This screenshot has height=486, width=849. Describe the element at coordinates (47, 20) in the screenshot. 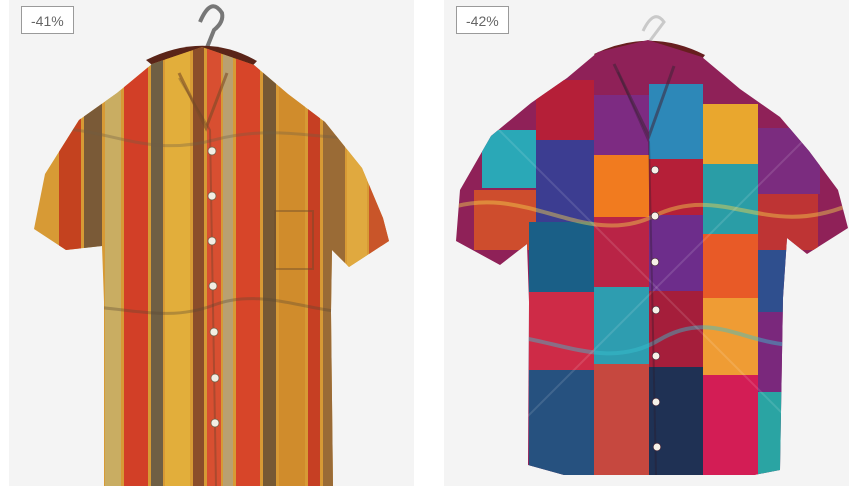

I see `discount-badge: -41%` at that location.